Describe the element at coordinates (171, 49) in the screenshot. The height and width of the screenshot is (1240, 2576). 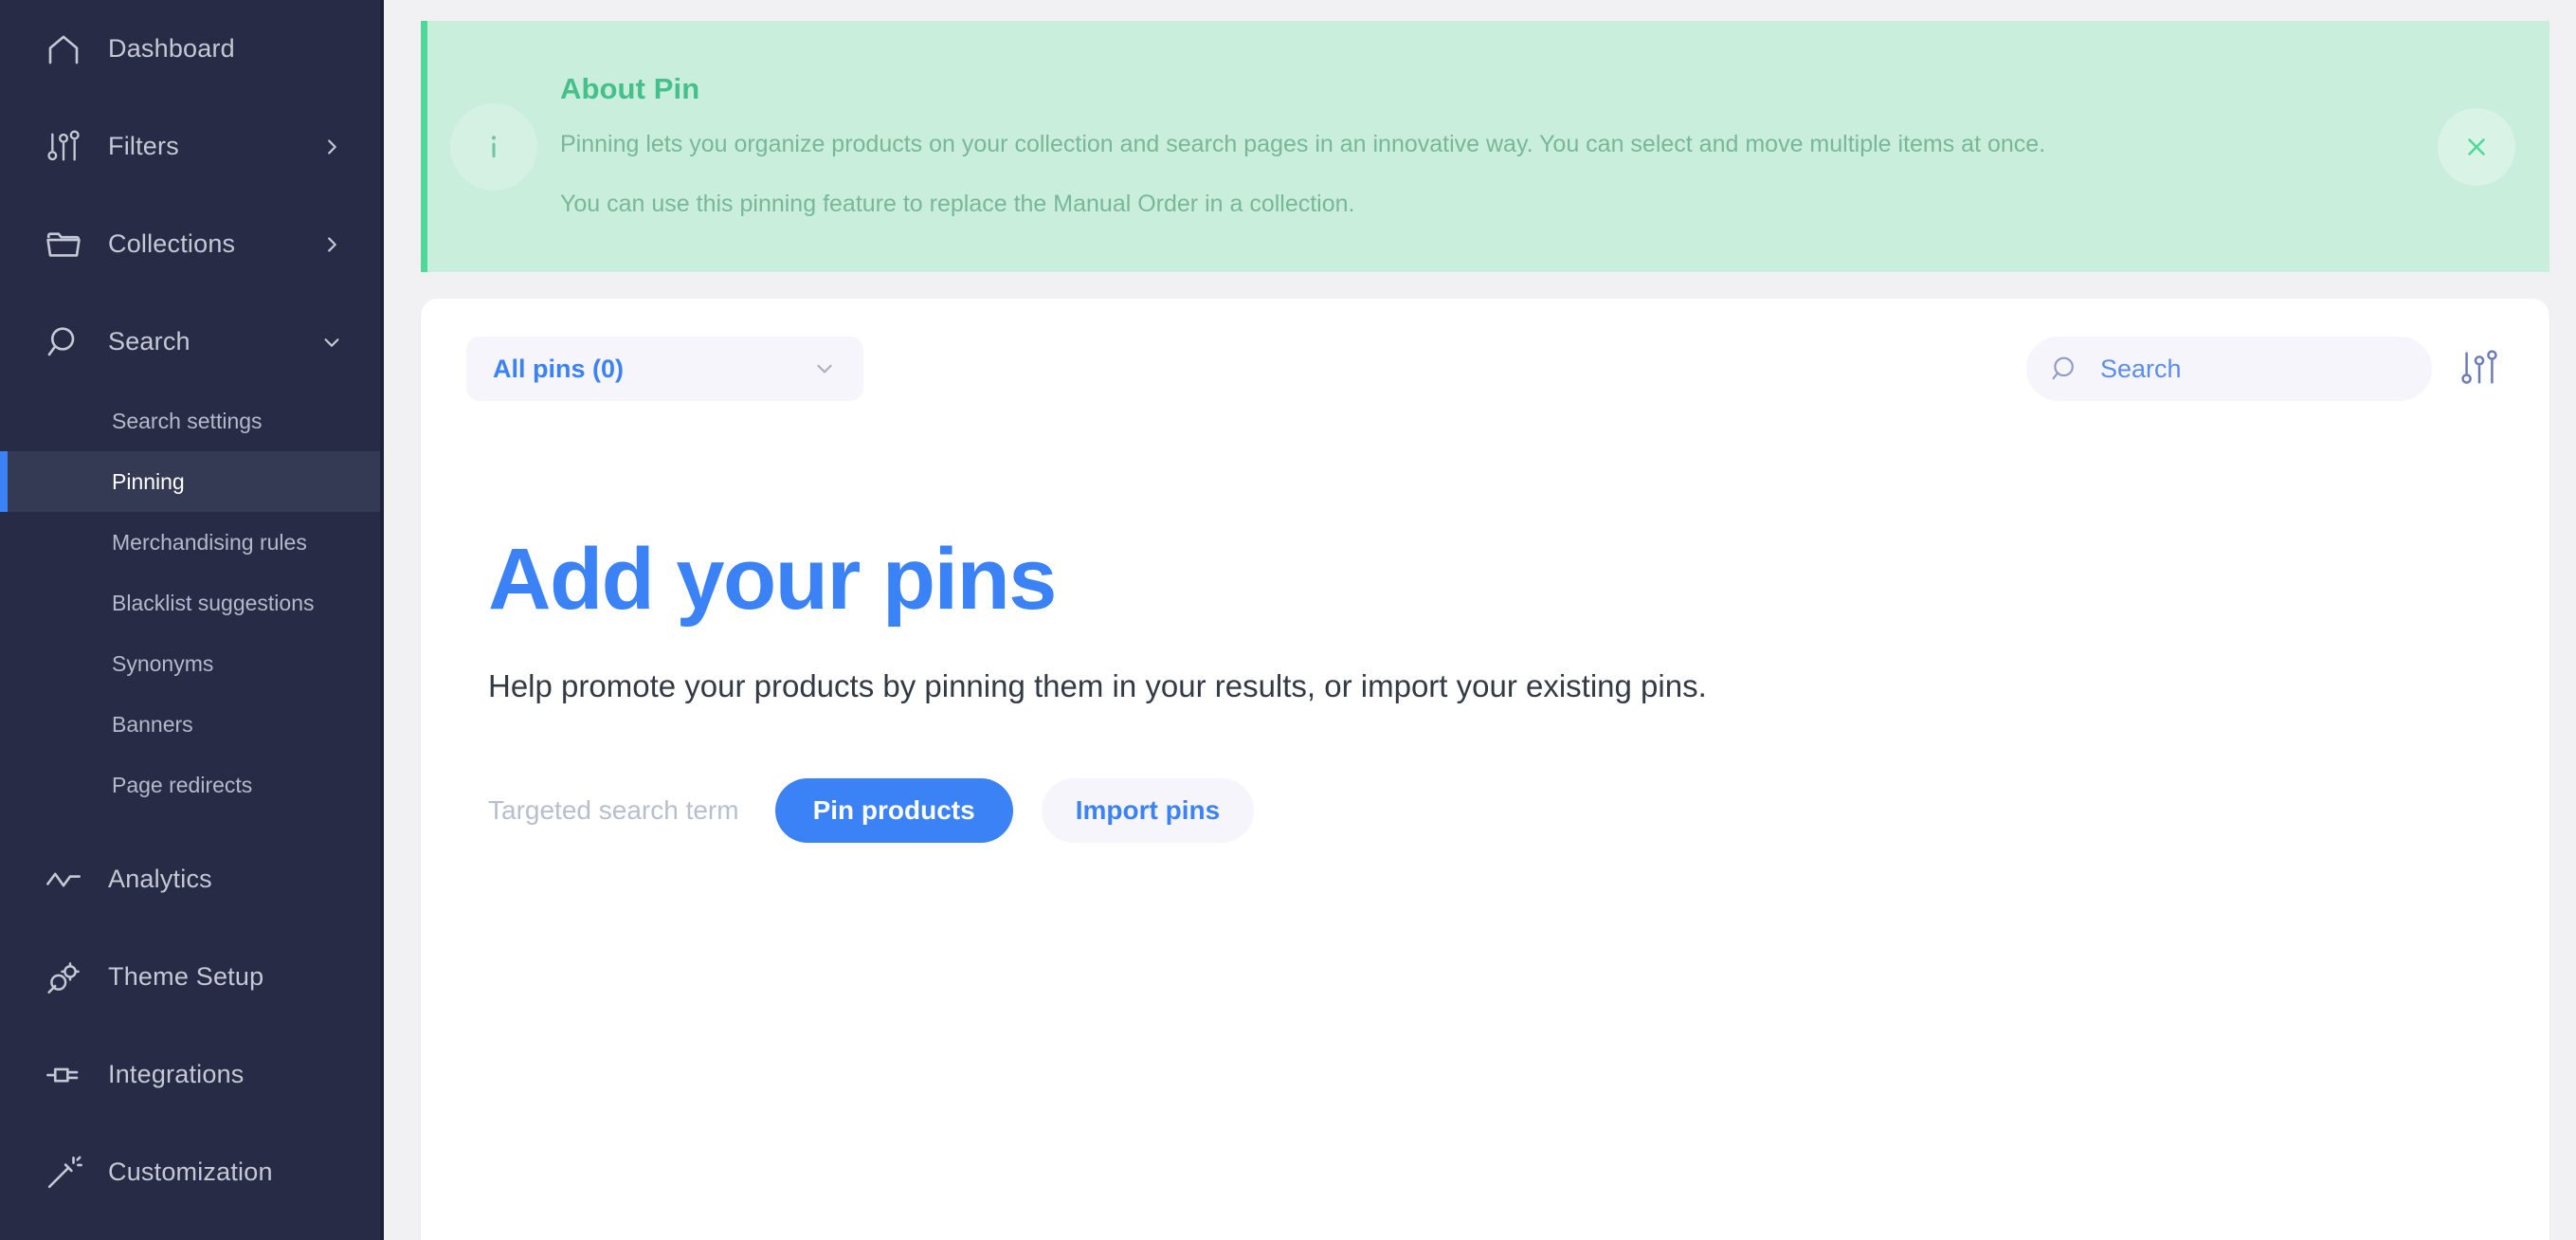
I see `sidebar-item-label: Dashboard` at that location.